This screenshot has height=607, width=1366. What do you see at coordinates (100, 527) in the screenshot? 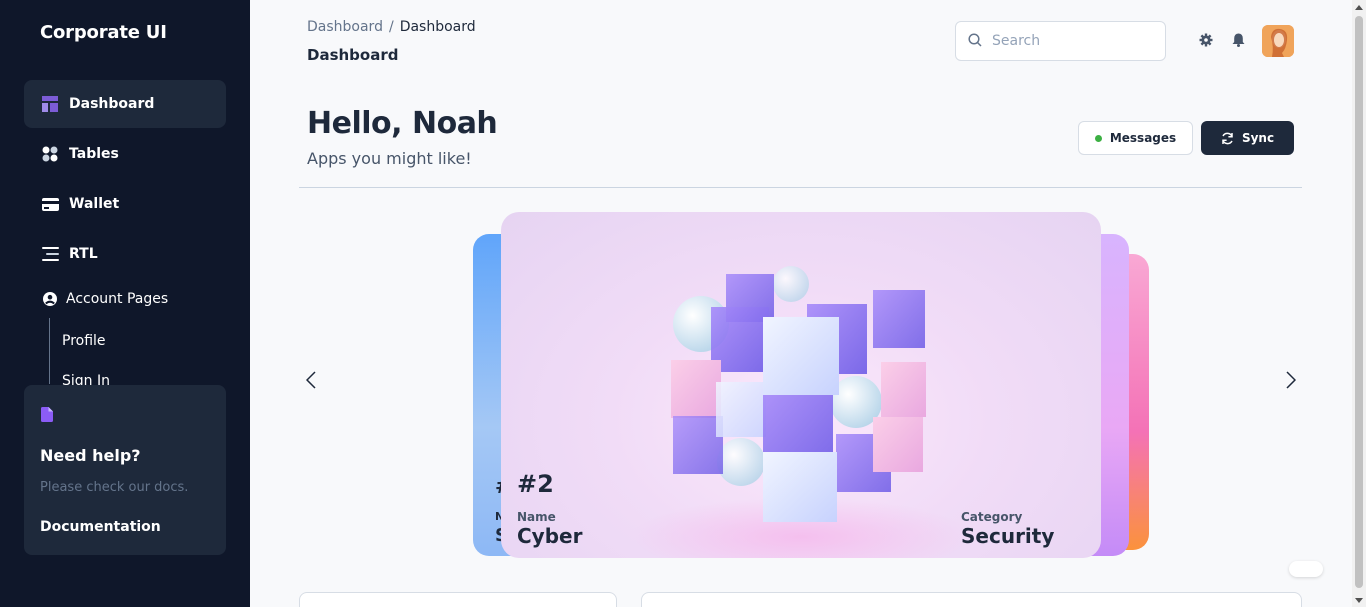
I see `documentation-link: Documentation` at bounding box center [100, 527].